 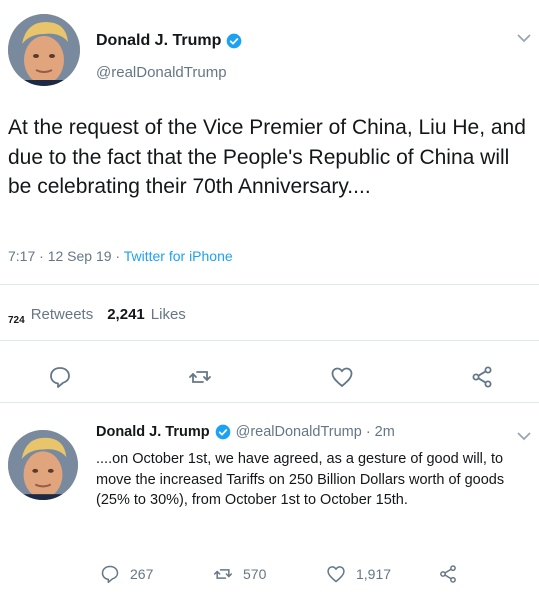 What do you see at coordinates (62, 314) in the screenshot?
I see `retweets-label: Retweets` at bounding box center [62, 314].